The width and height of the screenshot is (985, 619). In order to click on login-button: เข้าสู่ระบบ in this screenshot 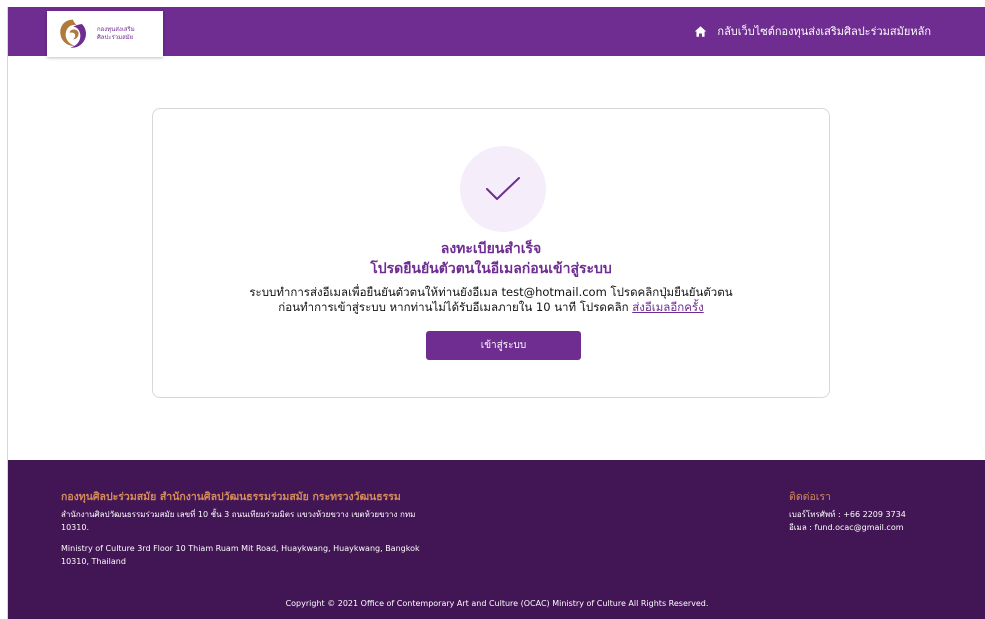, I will do `click(503, 345)`.